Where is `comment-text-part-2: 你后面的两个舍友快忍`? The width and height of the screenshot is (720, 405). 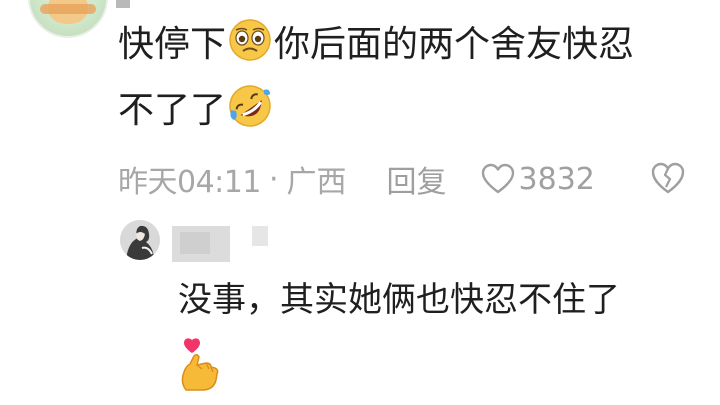
comment-text-part-2: 你后面的两个舍友快忍 is located at coordinates (454, 44).